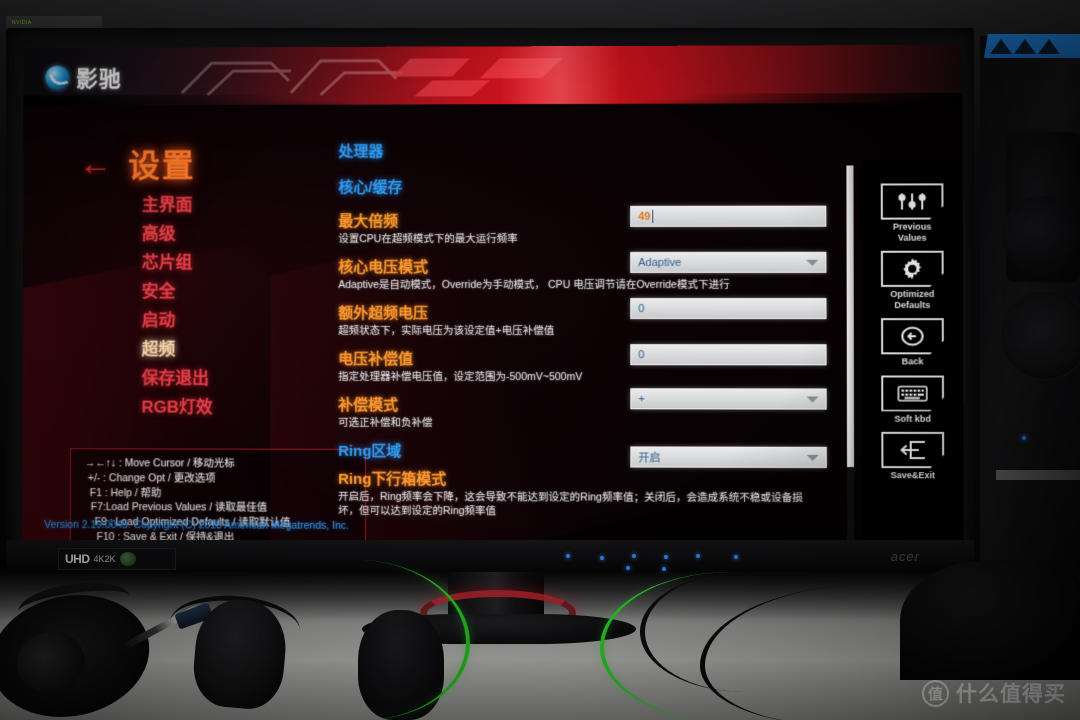 Image resolution: width=1080 pixels, height=720 pixels. What do you see at coordinates (179, 508) in the screenshot?
I see `key-help-line: F7:Load Previous Values / 读取最佳值` at bounding box center [179, 508].